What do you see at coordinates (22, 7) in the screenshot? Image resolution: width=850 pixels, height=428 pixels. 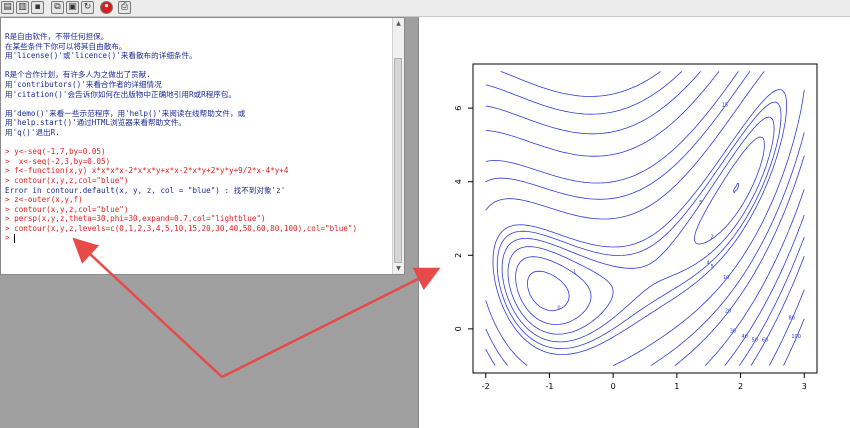 I see `load-workspace-icon: ▥` at bounding box center [22, 7].